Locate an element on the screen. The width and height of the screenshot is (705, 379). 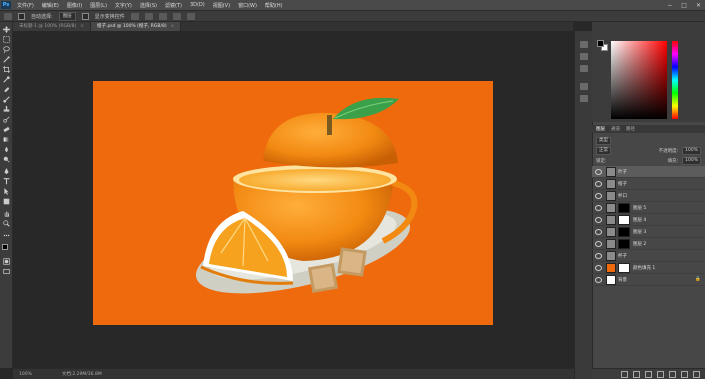
brush-icon is located at coordinates (6, 99).